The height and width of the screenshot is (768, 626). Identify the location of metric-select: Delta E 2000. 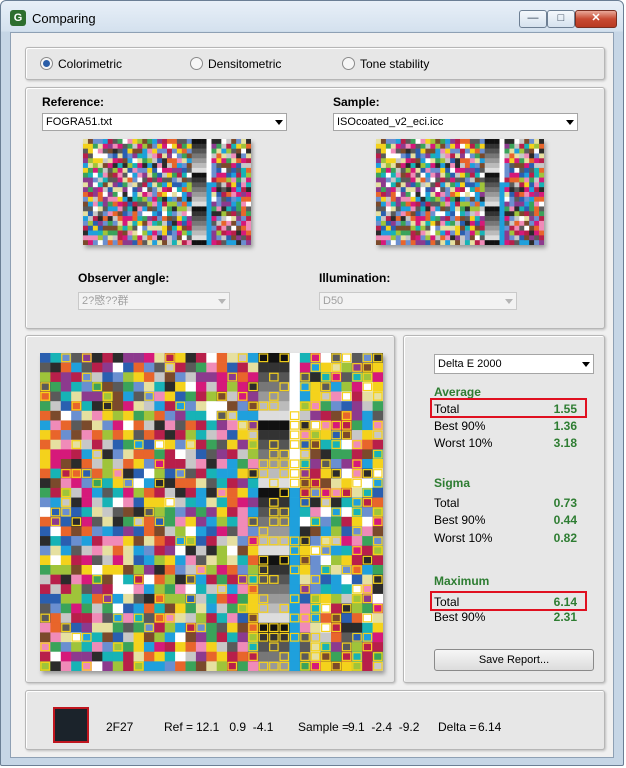
(514, 364).